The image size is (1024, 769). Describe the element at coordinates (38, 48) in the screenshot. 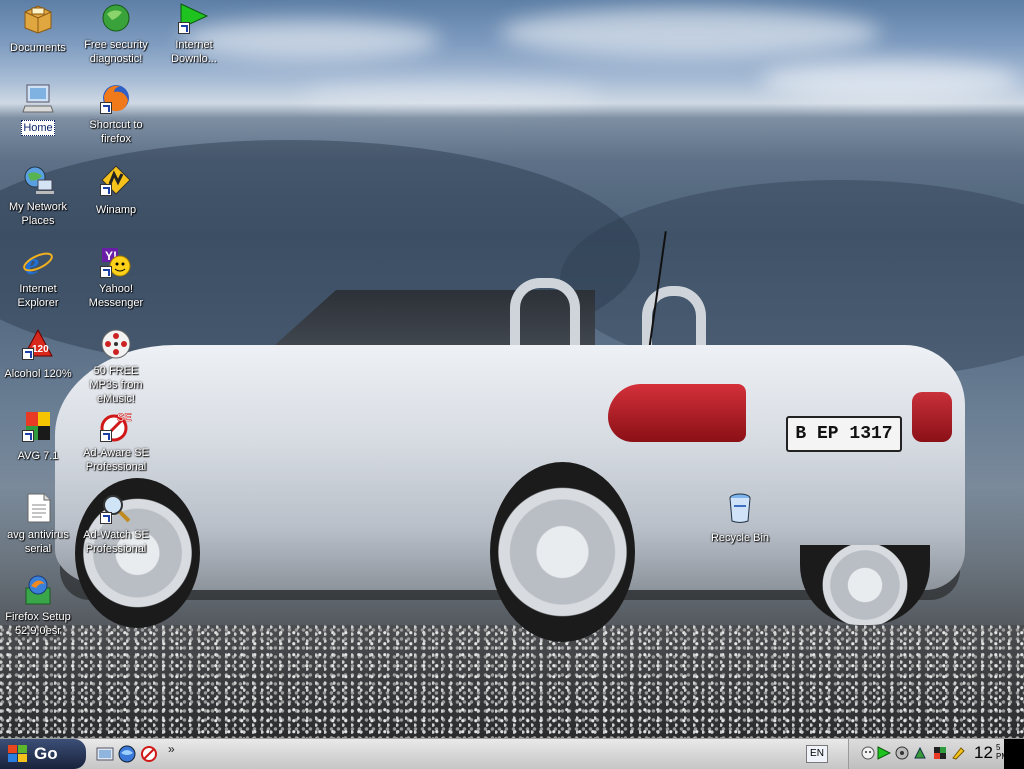

I see `desktop-icon-label: Documents` at that location.